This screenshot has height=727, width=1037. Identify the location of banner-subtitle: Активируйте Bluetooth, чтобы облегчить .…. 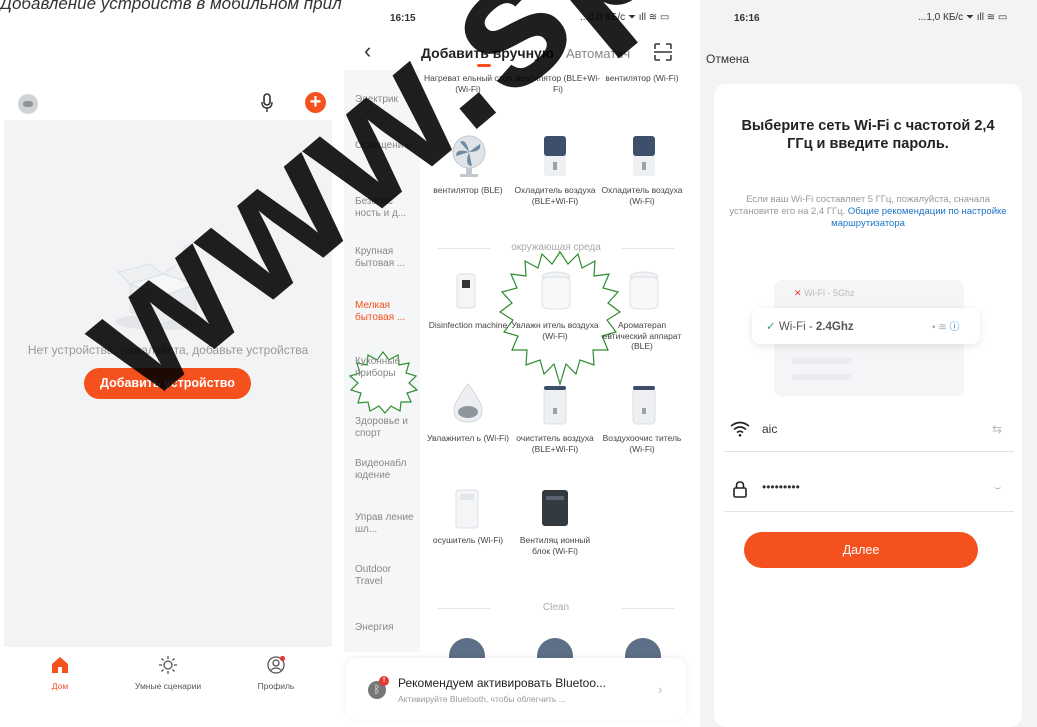
(482, 699).